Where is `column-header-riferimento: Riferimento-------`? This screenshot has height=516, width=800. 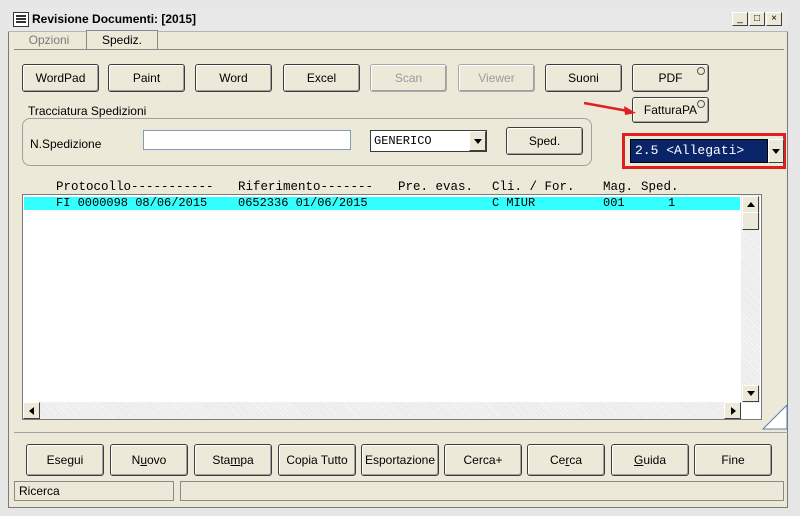 column-header-riferimento: Riferimento------- is located at coordinates (306, 187).